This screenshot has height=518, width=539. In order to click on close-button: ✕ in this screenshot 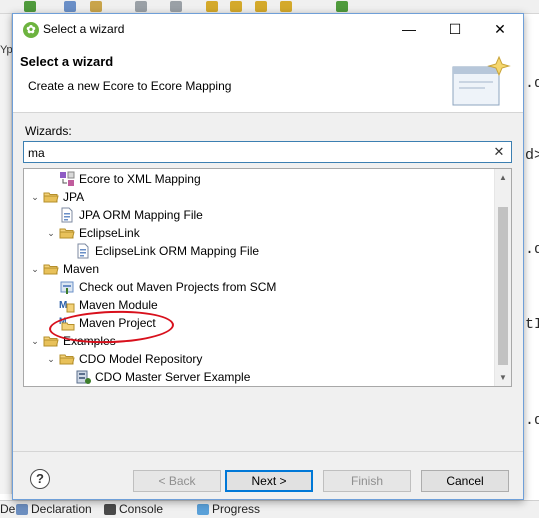, I will do `click(500, 29)`.